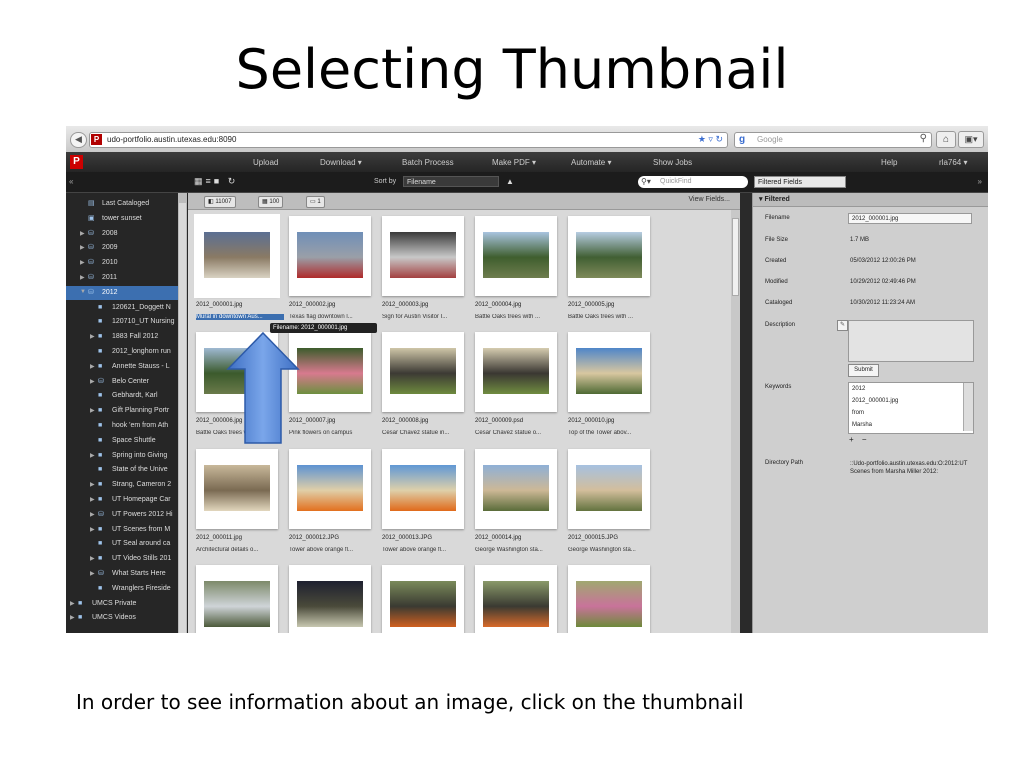 This screenshot has height=768, width=1024. Describe the element at coordinates (980, 181) in the screenshot. I see `collapse-right-icon: »` at that location.